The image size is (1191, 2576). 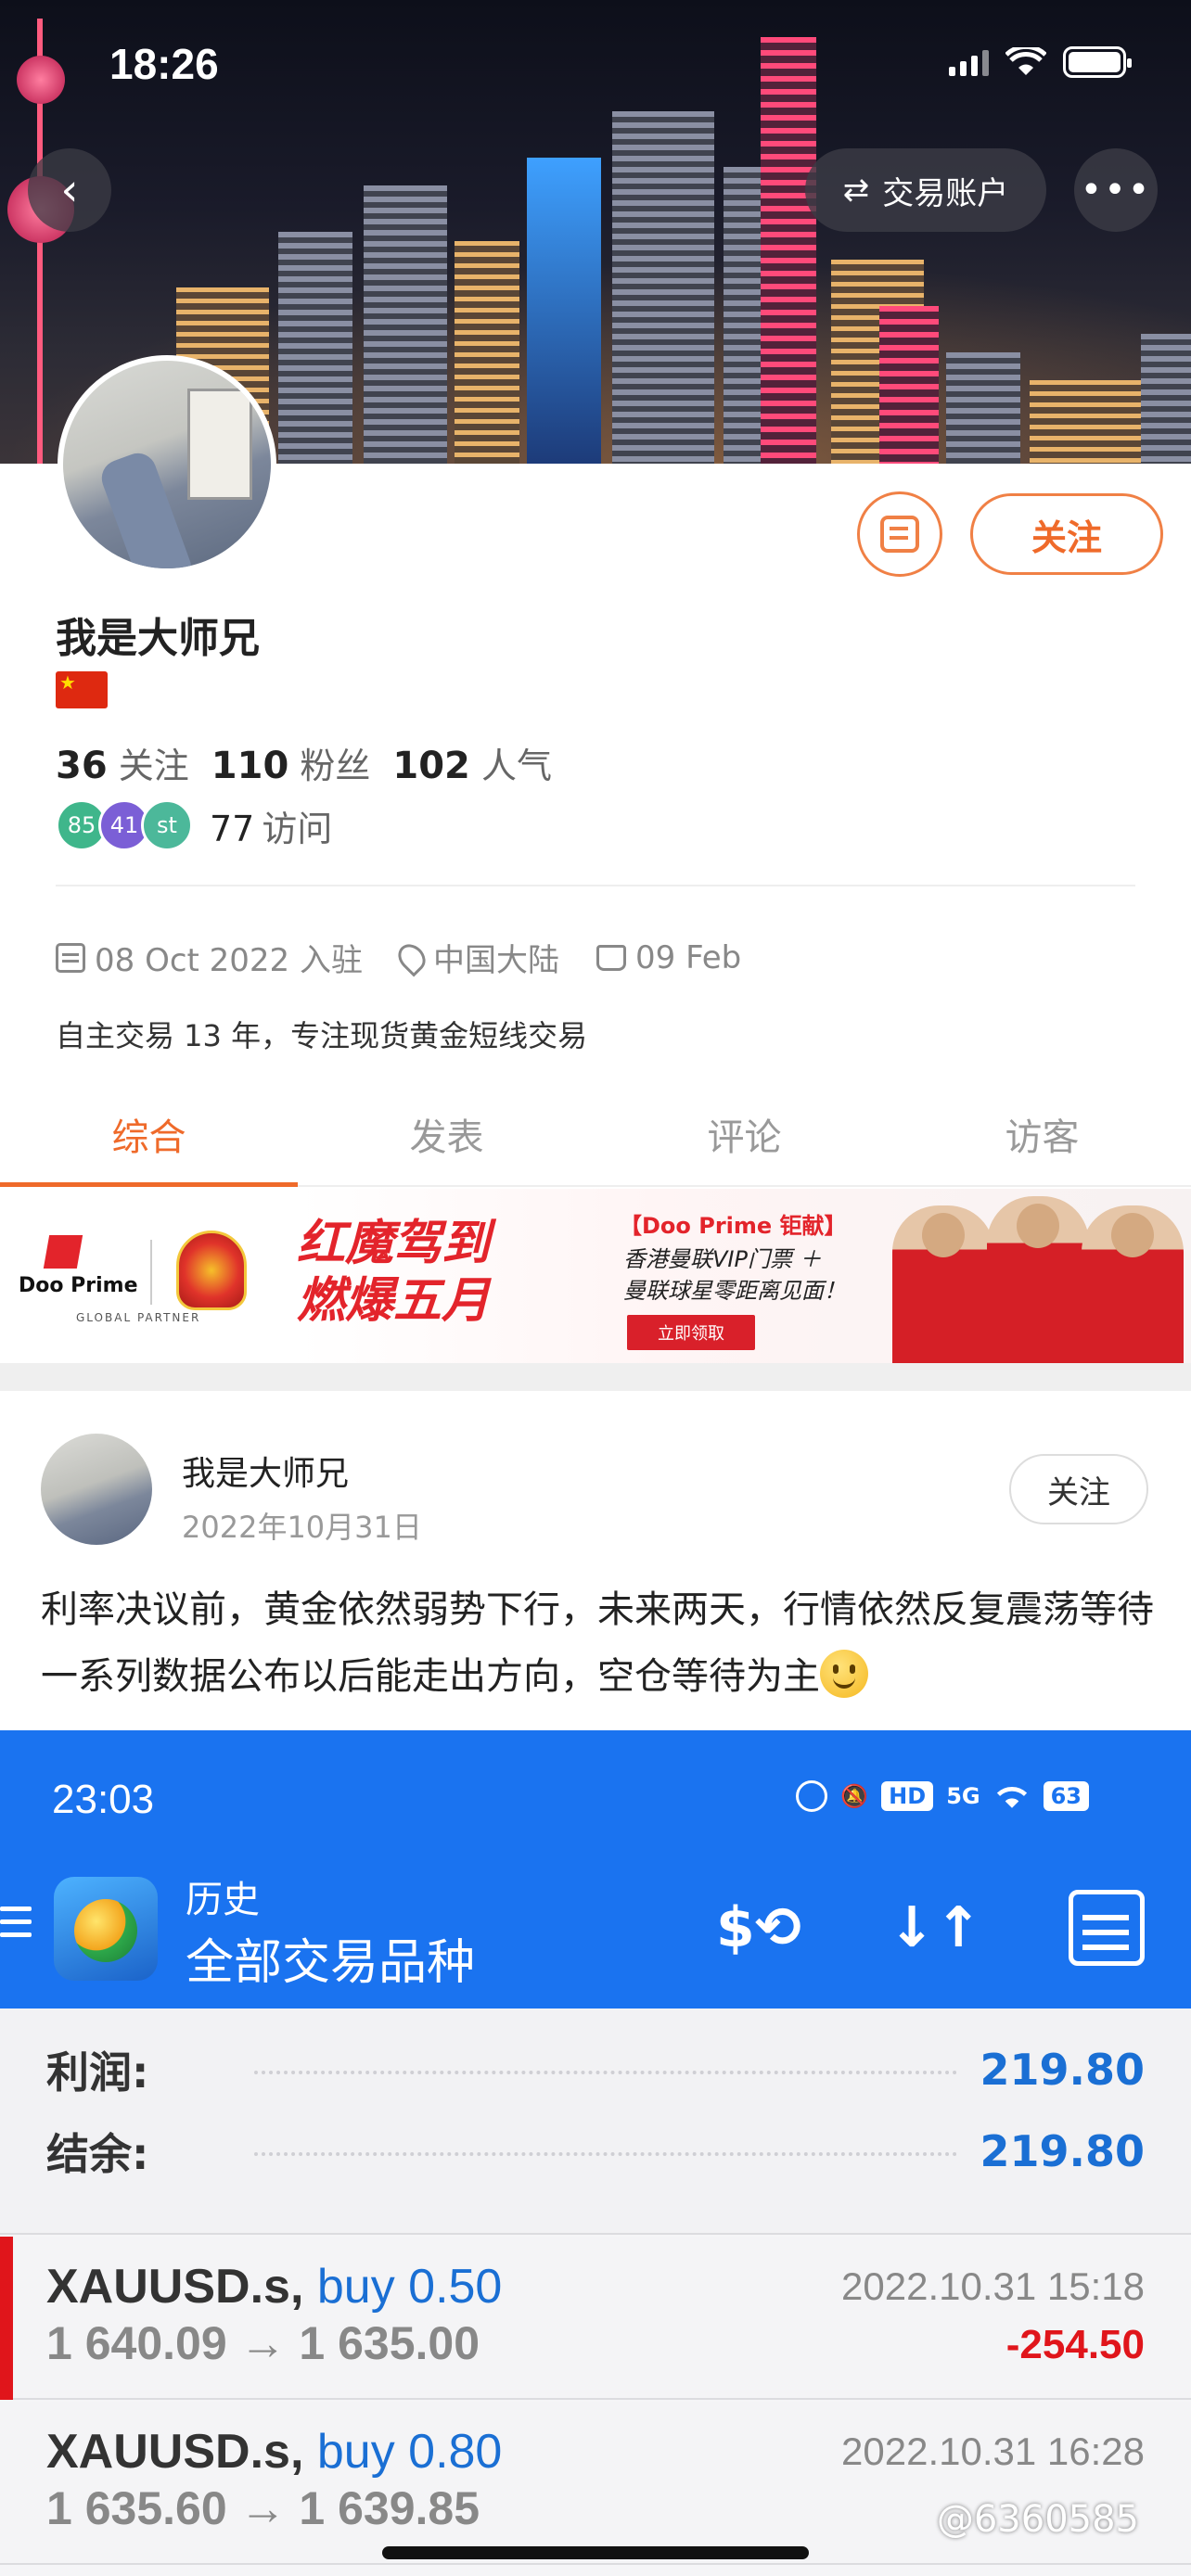 What do you see at coordinates (447, 1132) in the screenshot?
I see `tab-posts: 发表` at bounding box center [447, 1132].